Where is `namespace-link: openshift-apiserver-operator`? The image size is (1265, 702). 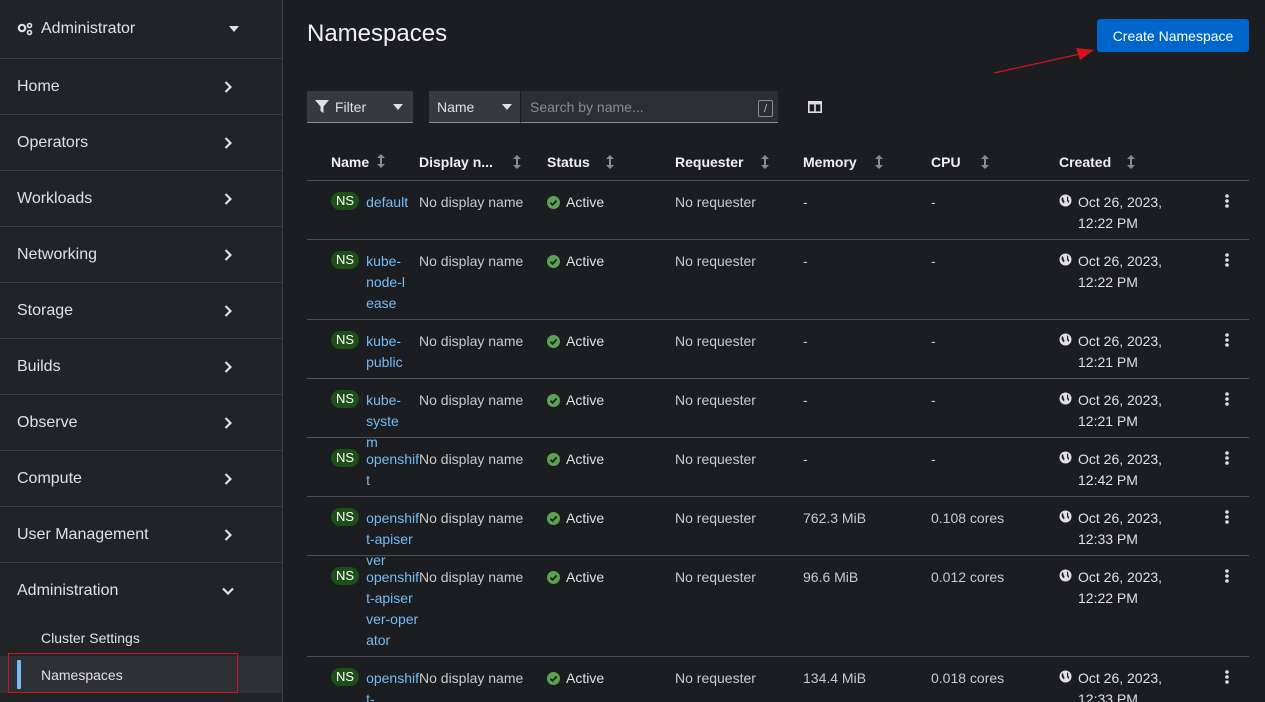
namespace-link: openshift-apiserver-operator is located at coordinates (392, 609).